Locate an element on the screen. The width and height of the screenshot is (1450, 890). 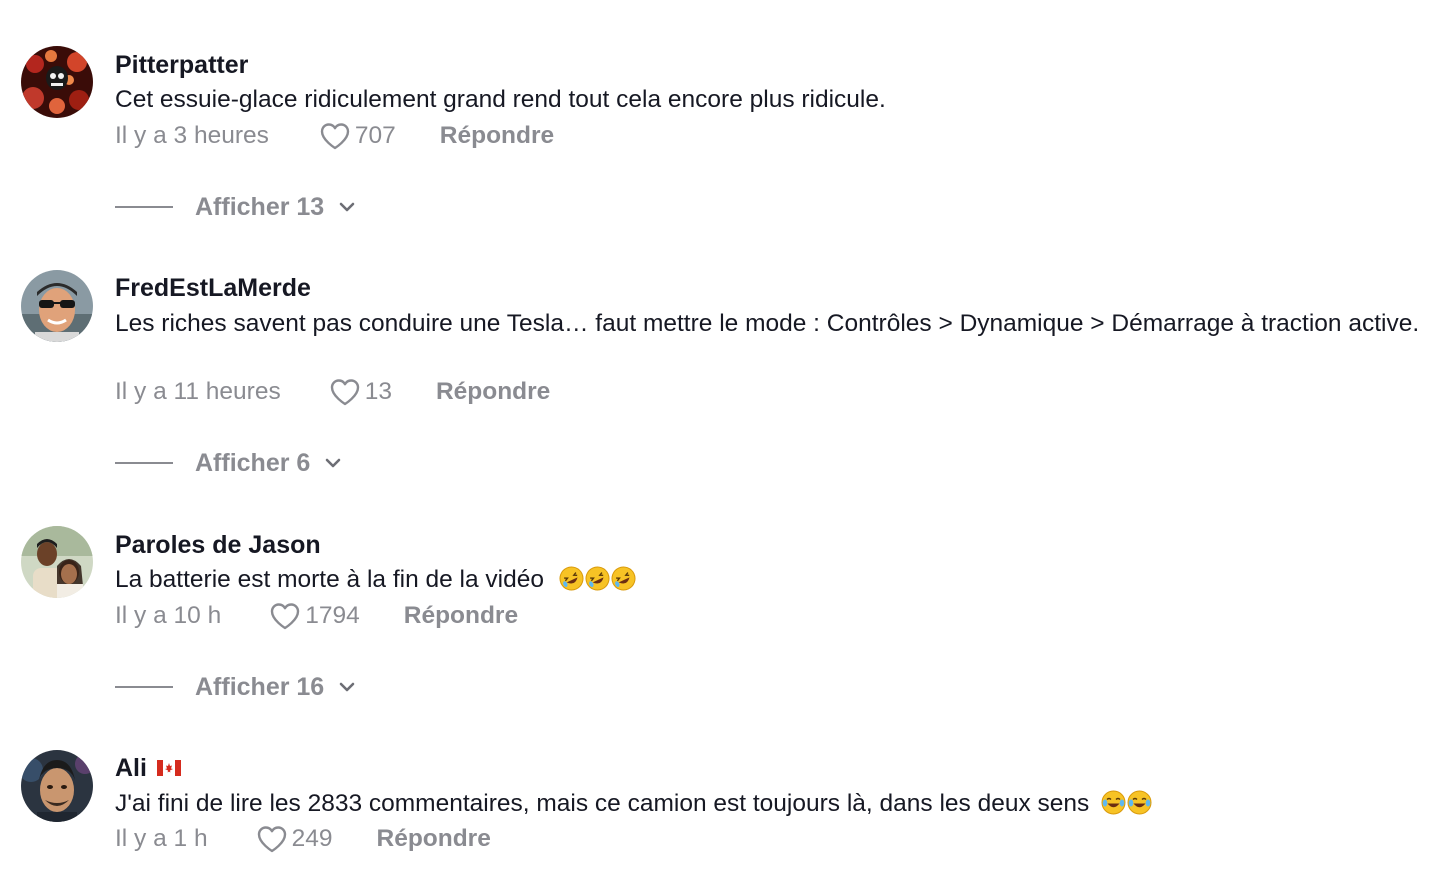
comment-username: Paroles de Jason is located at coordinates (218, 545).